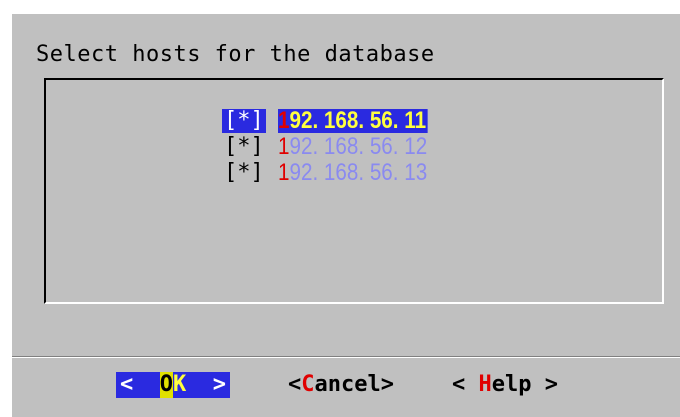  Describe the element at coordinates (352, 147) in the screenshot. I see `host-label: 192. 168. 56. 12` at that location.